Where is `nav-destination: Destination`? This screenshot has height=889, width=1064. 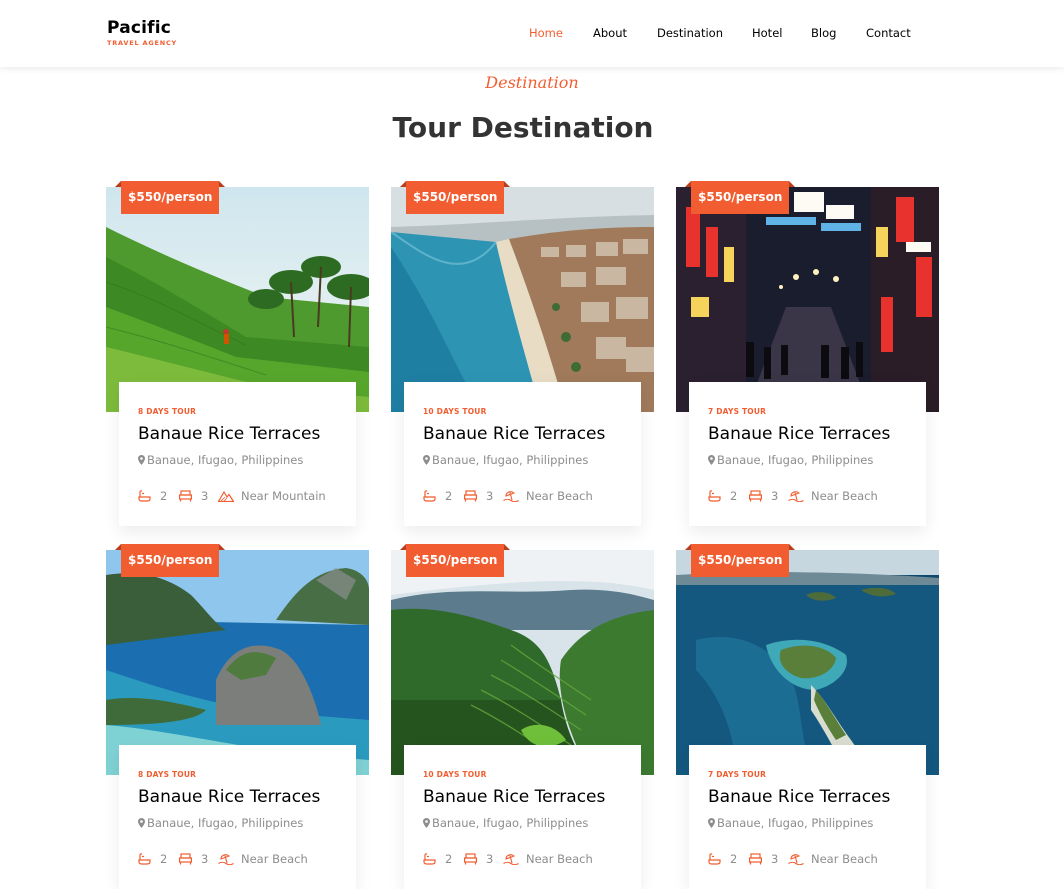 nav-destination: Destination is located at coordinates (690, 33).